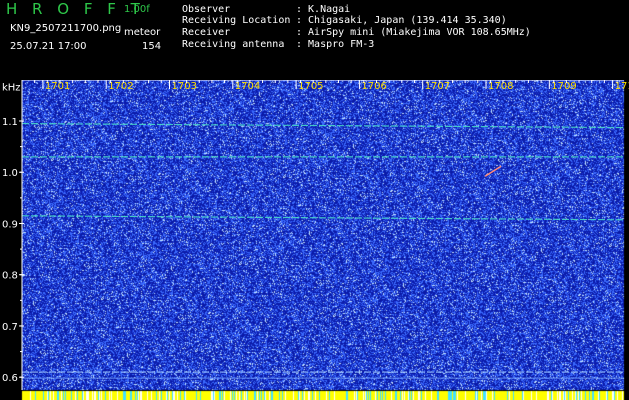 The width and height of the screenshot is (629, 400). I want to click on x-tick-label: 1702, so click(120, 86).